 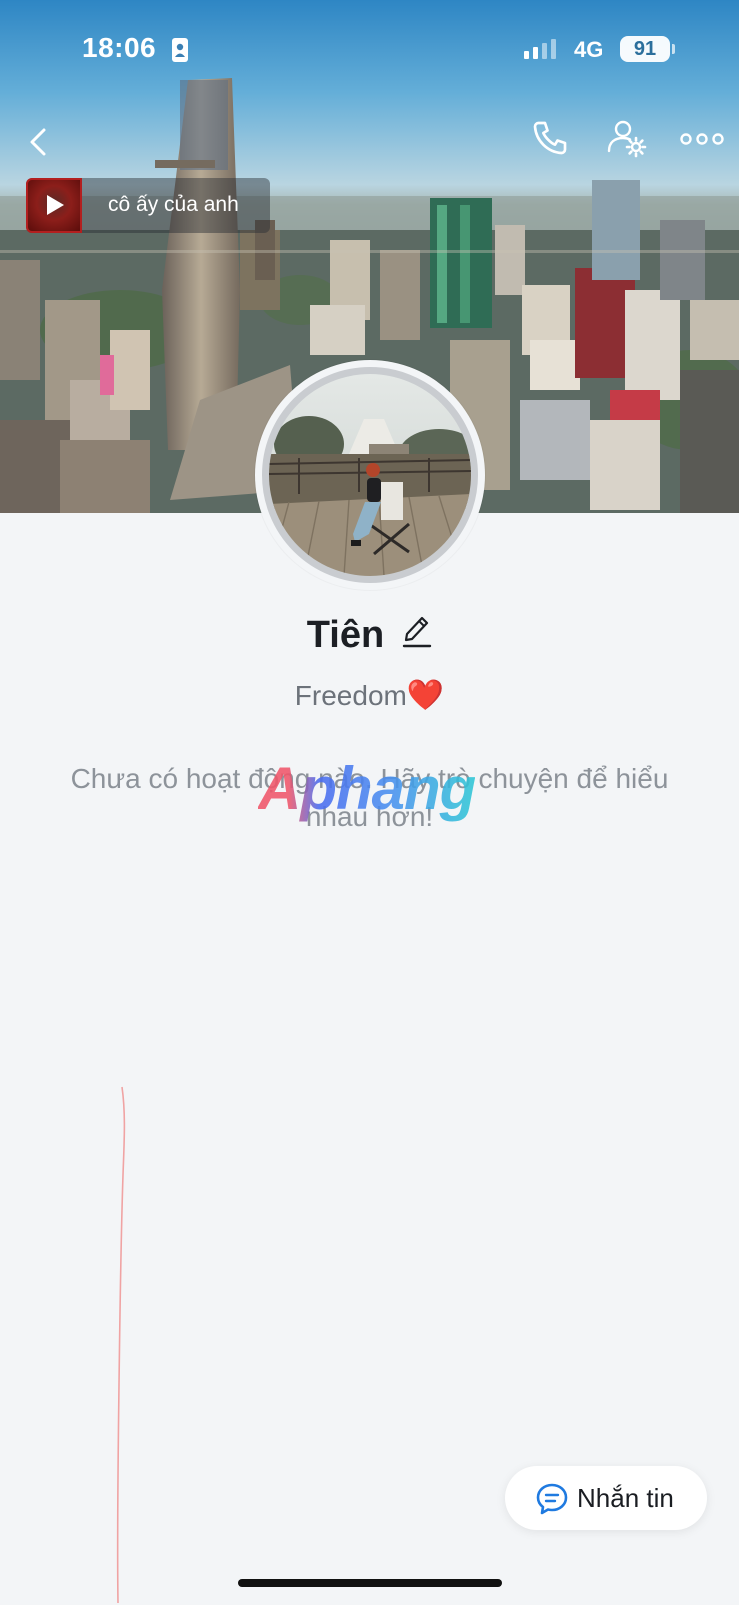 What do you see at coordinates (345, 634) in the screenshot?
I see `profile-name: Tiên` at bounding box center [345, 634].